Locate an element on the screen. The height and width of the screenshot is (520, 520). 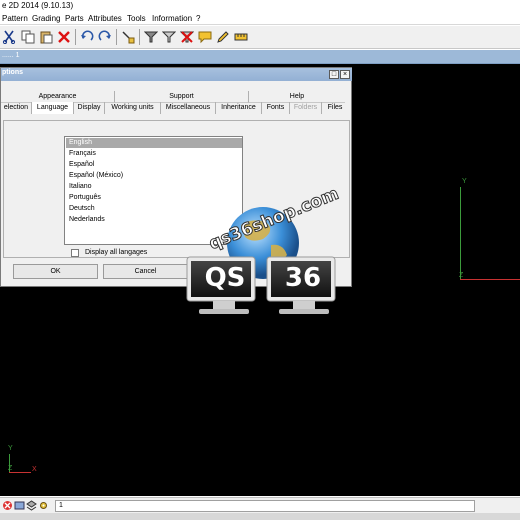
undo-icon is located at coordinates (87, 37).